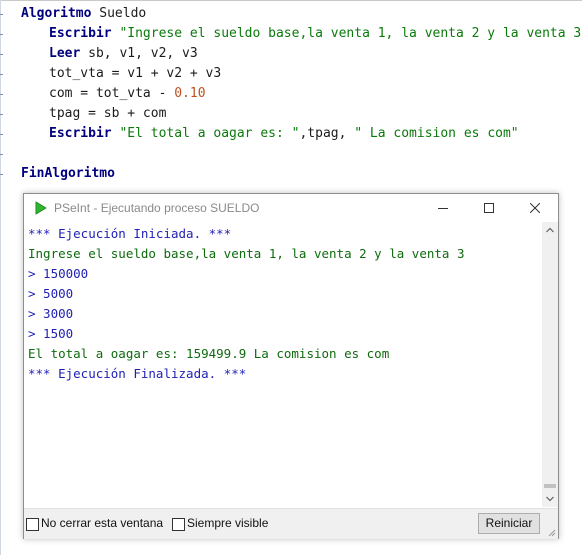  Describe the element at coordinates (327, 133) in the screenshot. I see `code-text: ,tpag,` at that location.